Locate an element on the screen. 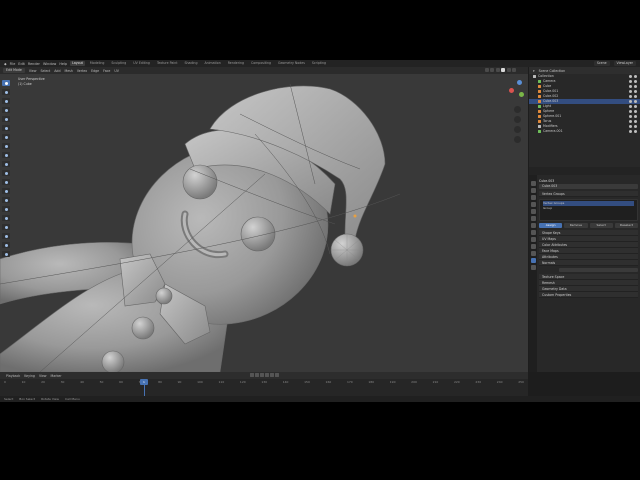 The image size is (640, 480). physics-tab-icon is located at coordinates (533, 246).